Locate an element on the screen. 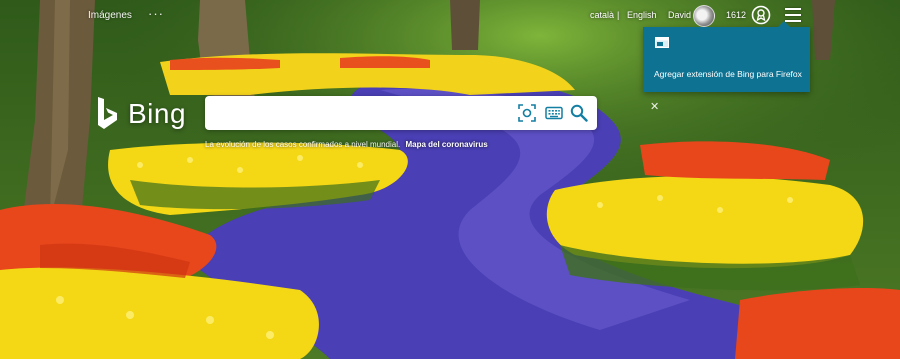 Image resolution: width=900 pixels, height=359 pixels. search-box is located at coordinates (401, 113).